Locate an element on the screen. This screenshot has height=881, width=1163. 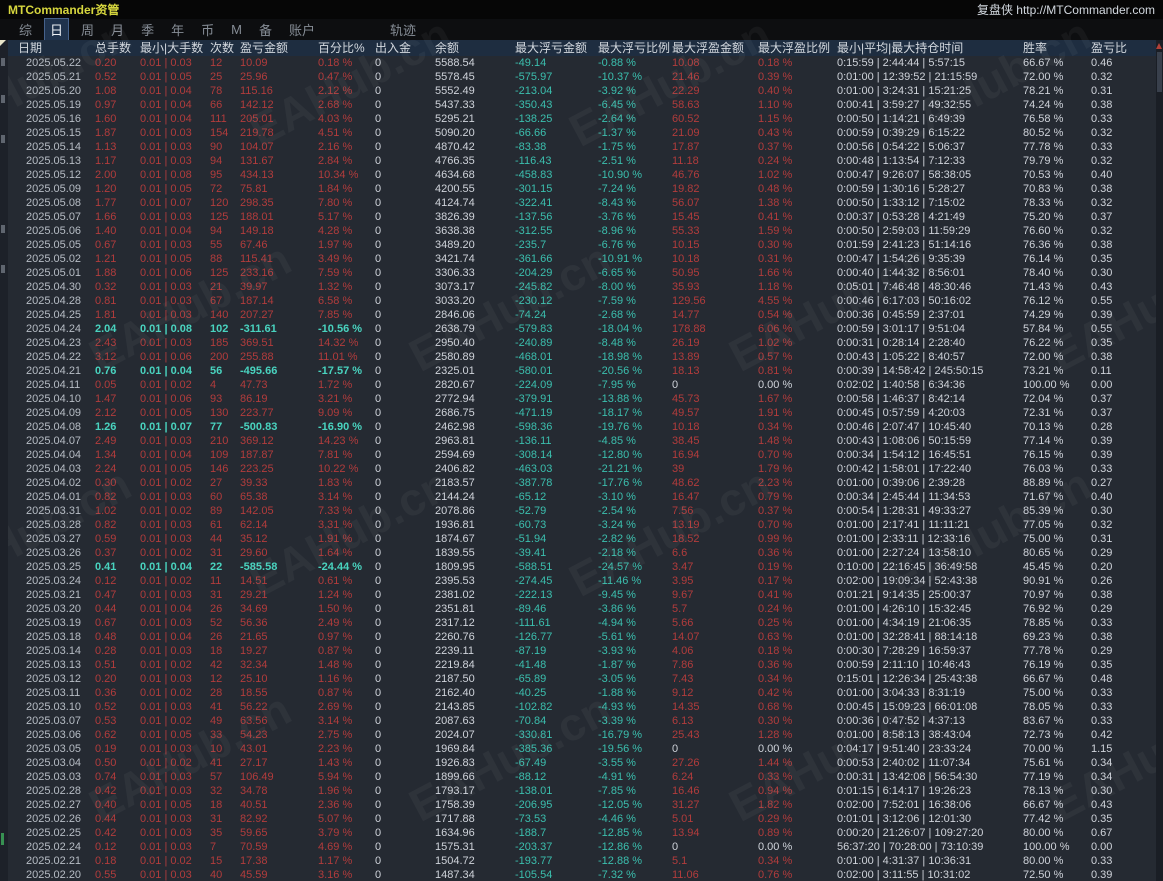
tab-M: M is located at coordinates (236, 29).